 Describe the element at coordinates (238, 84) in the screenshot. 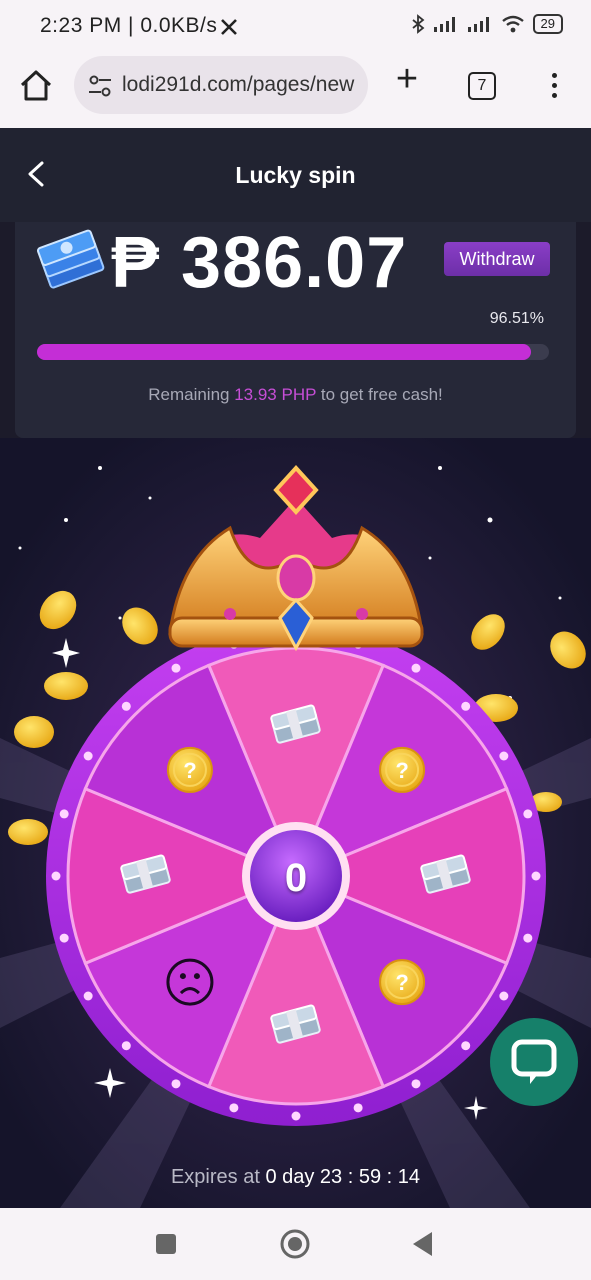

I see `url-text: lodi291d.com/pages/new` at that location.